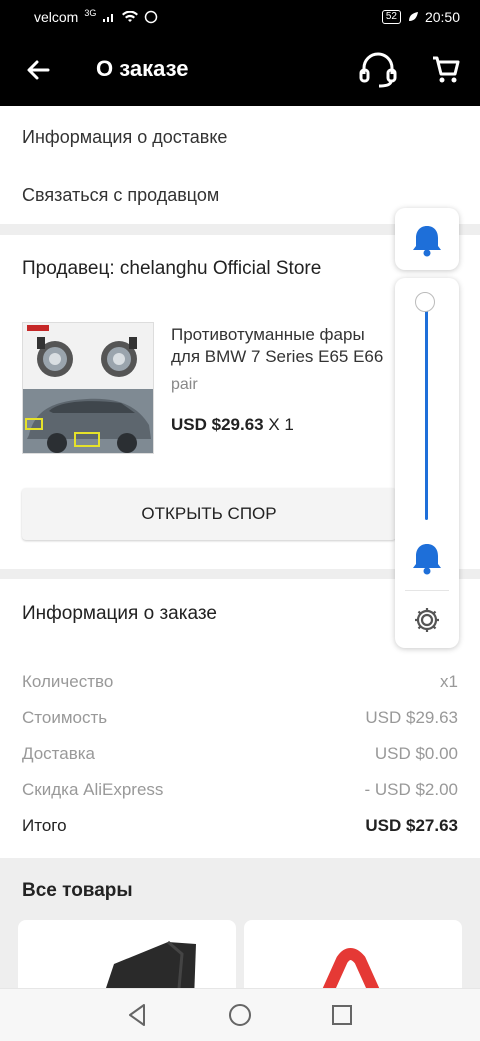 The image size is (480, 1041). Describe the element at coordinates (240, 827) in the screenshot. I see `info-row-total: Итого USD $27.63` at that location.